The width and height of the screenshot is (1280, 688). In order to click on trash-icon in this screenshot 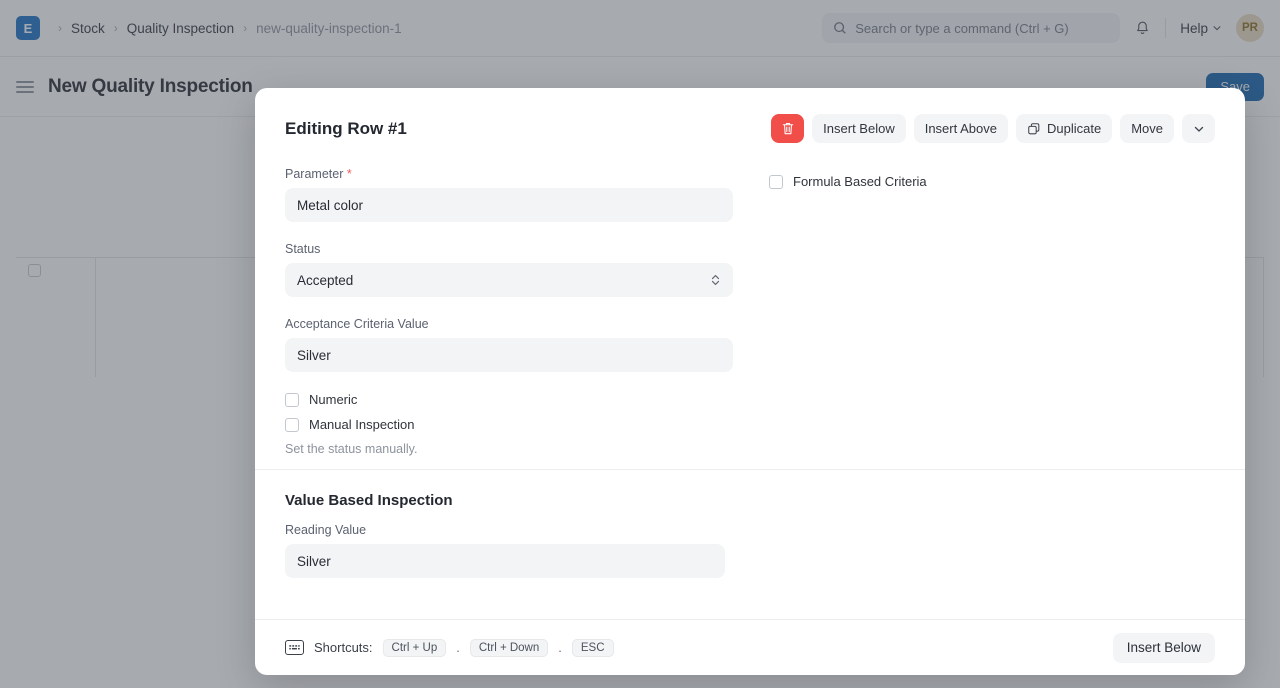, I will do `click(787, 128)`.